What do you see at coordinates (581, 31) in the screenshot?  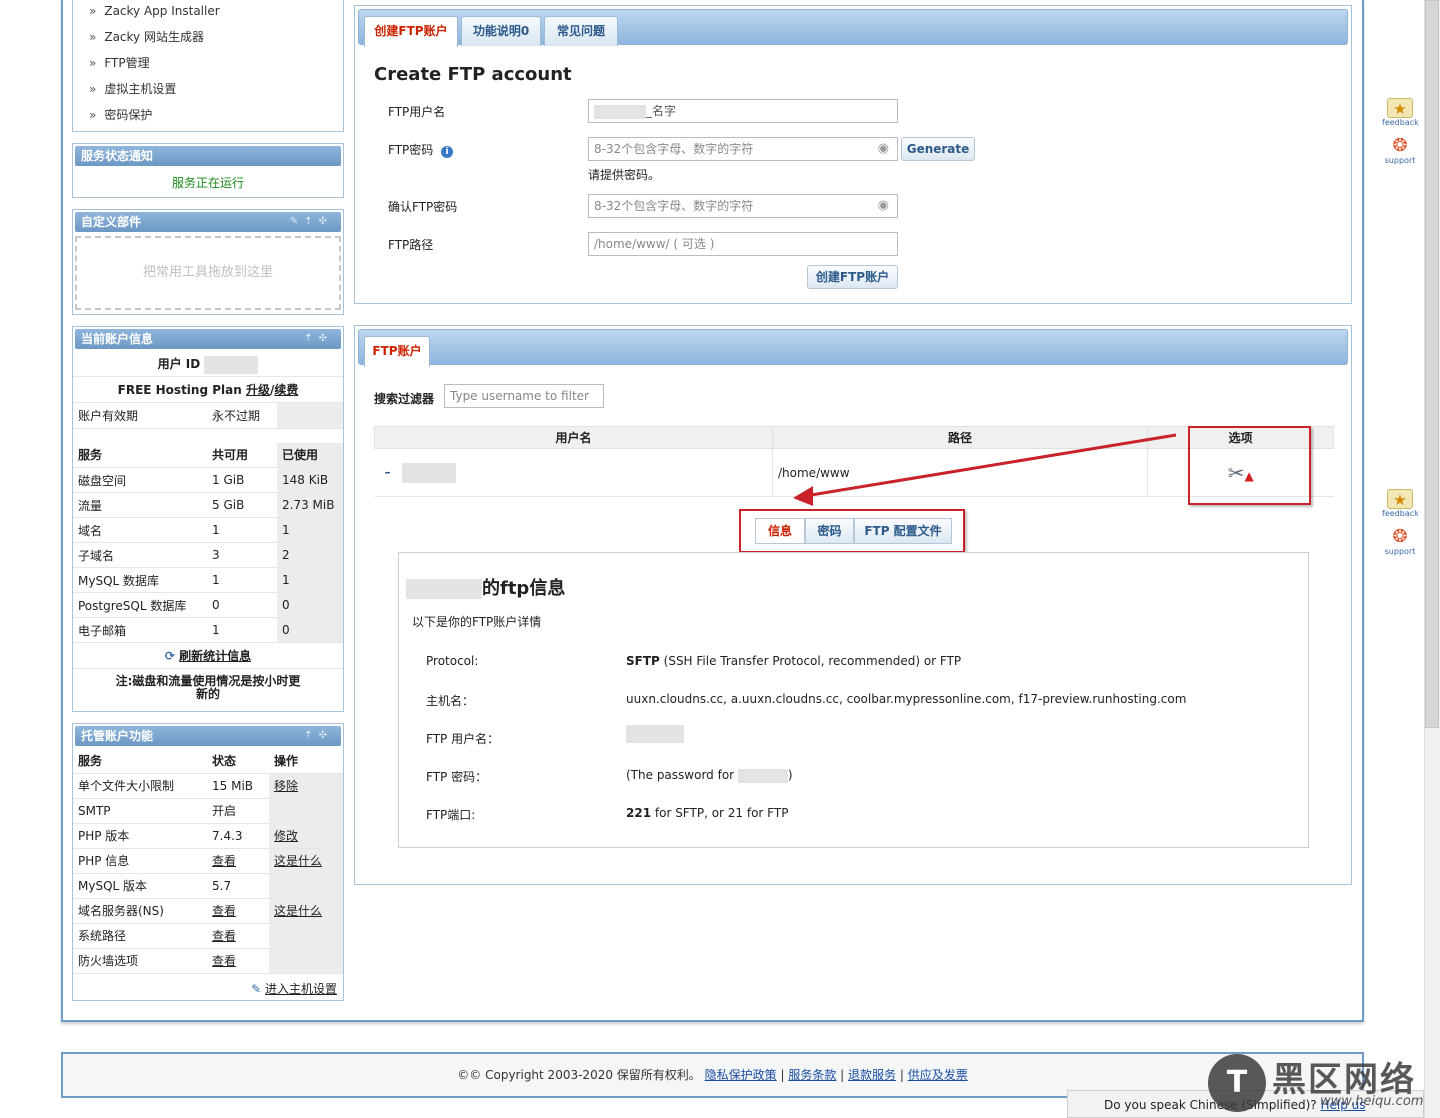 I see `tab-faq: 常见问题` at bounding box center [581, 31].